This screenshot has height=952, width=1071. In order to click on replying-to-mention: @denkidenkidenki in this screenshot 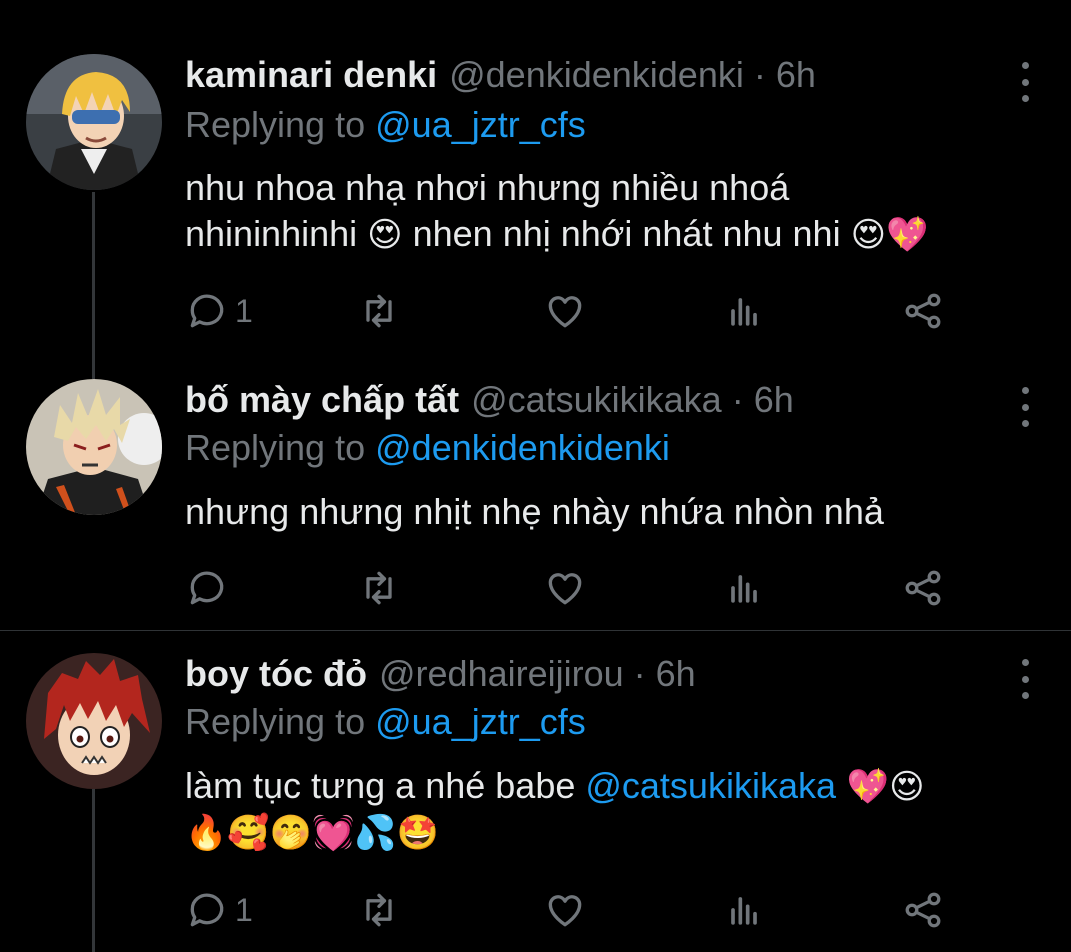, I will do `click(522, 447)`.